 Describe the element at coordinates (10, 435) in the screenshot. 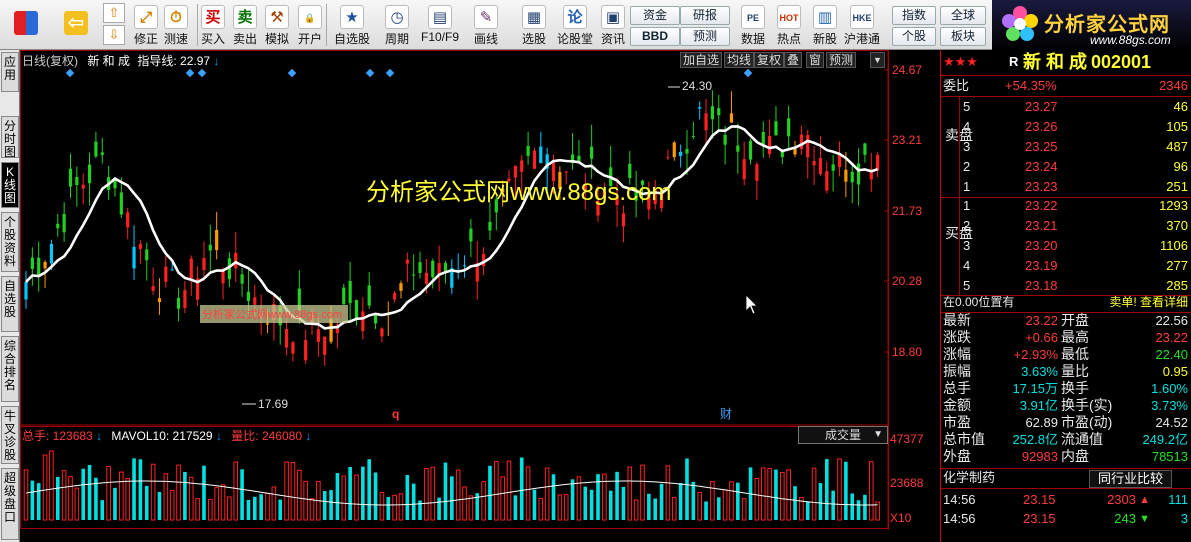

I see `left-tab-6: 牛叉诊股` at that location.